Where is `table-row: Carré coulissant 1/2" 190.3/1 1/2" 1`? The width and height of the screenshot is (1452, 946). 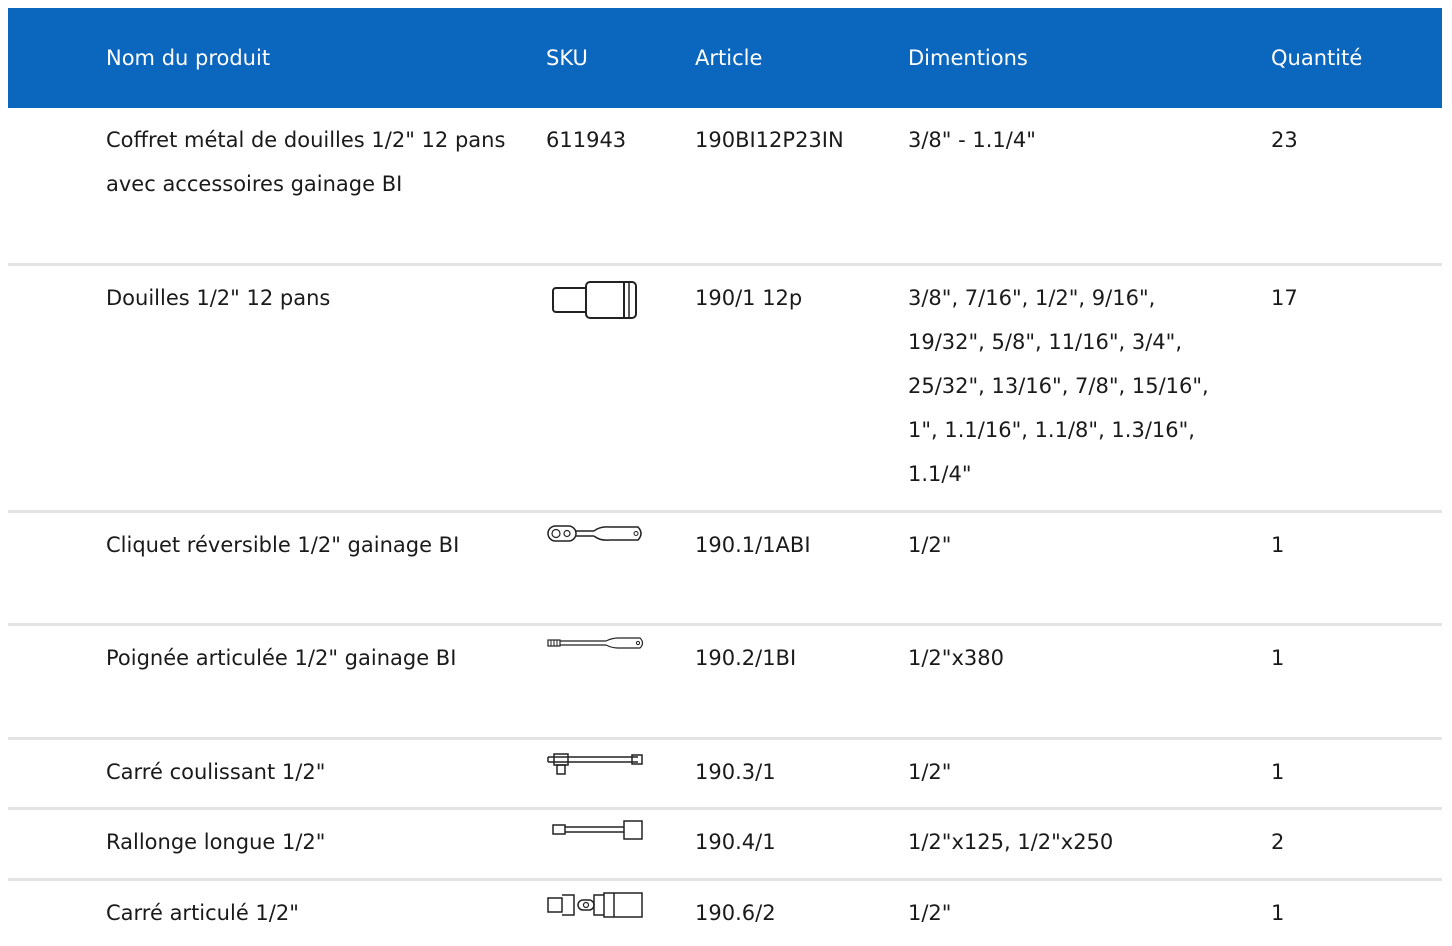
table-row: Carré coulissant 1/2" 190.3/1 1/2" 1 is located at coordinates (725, 775).